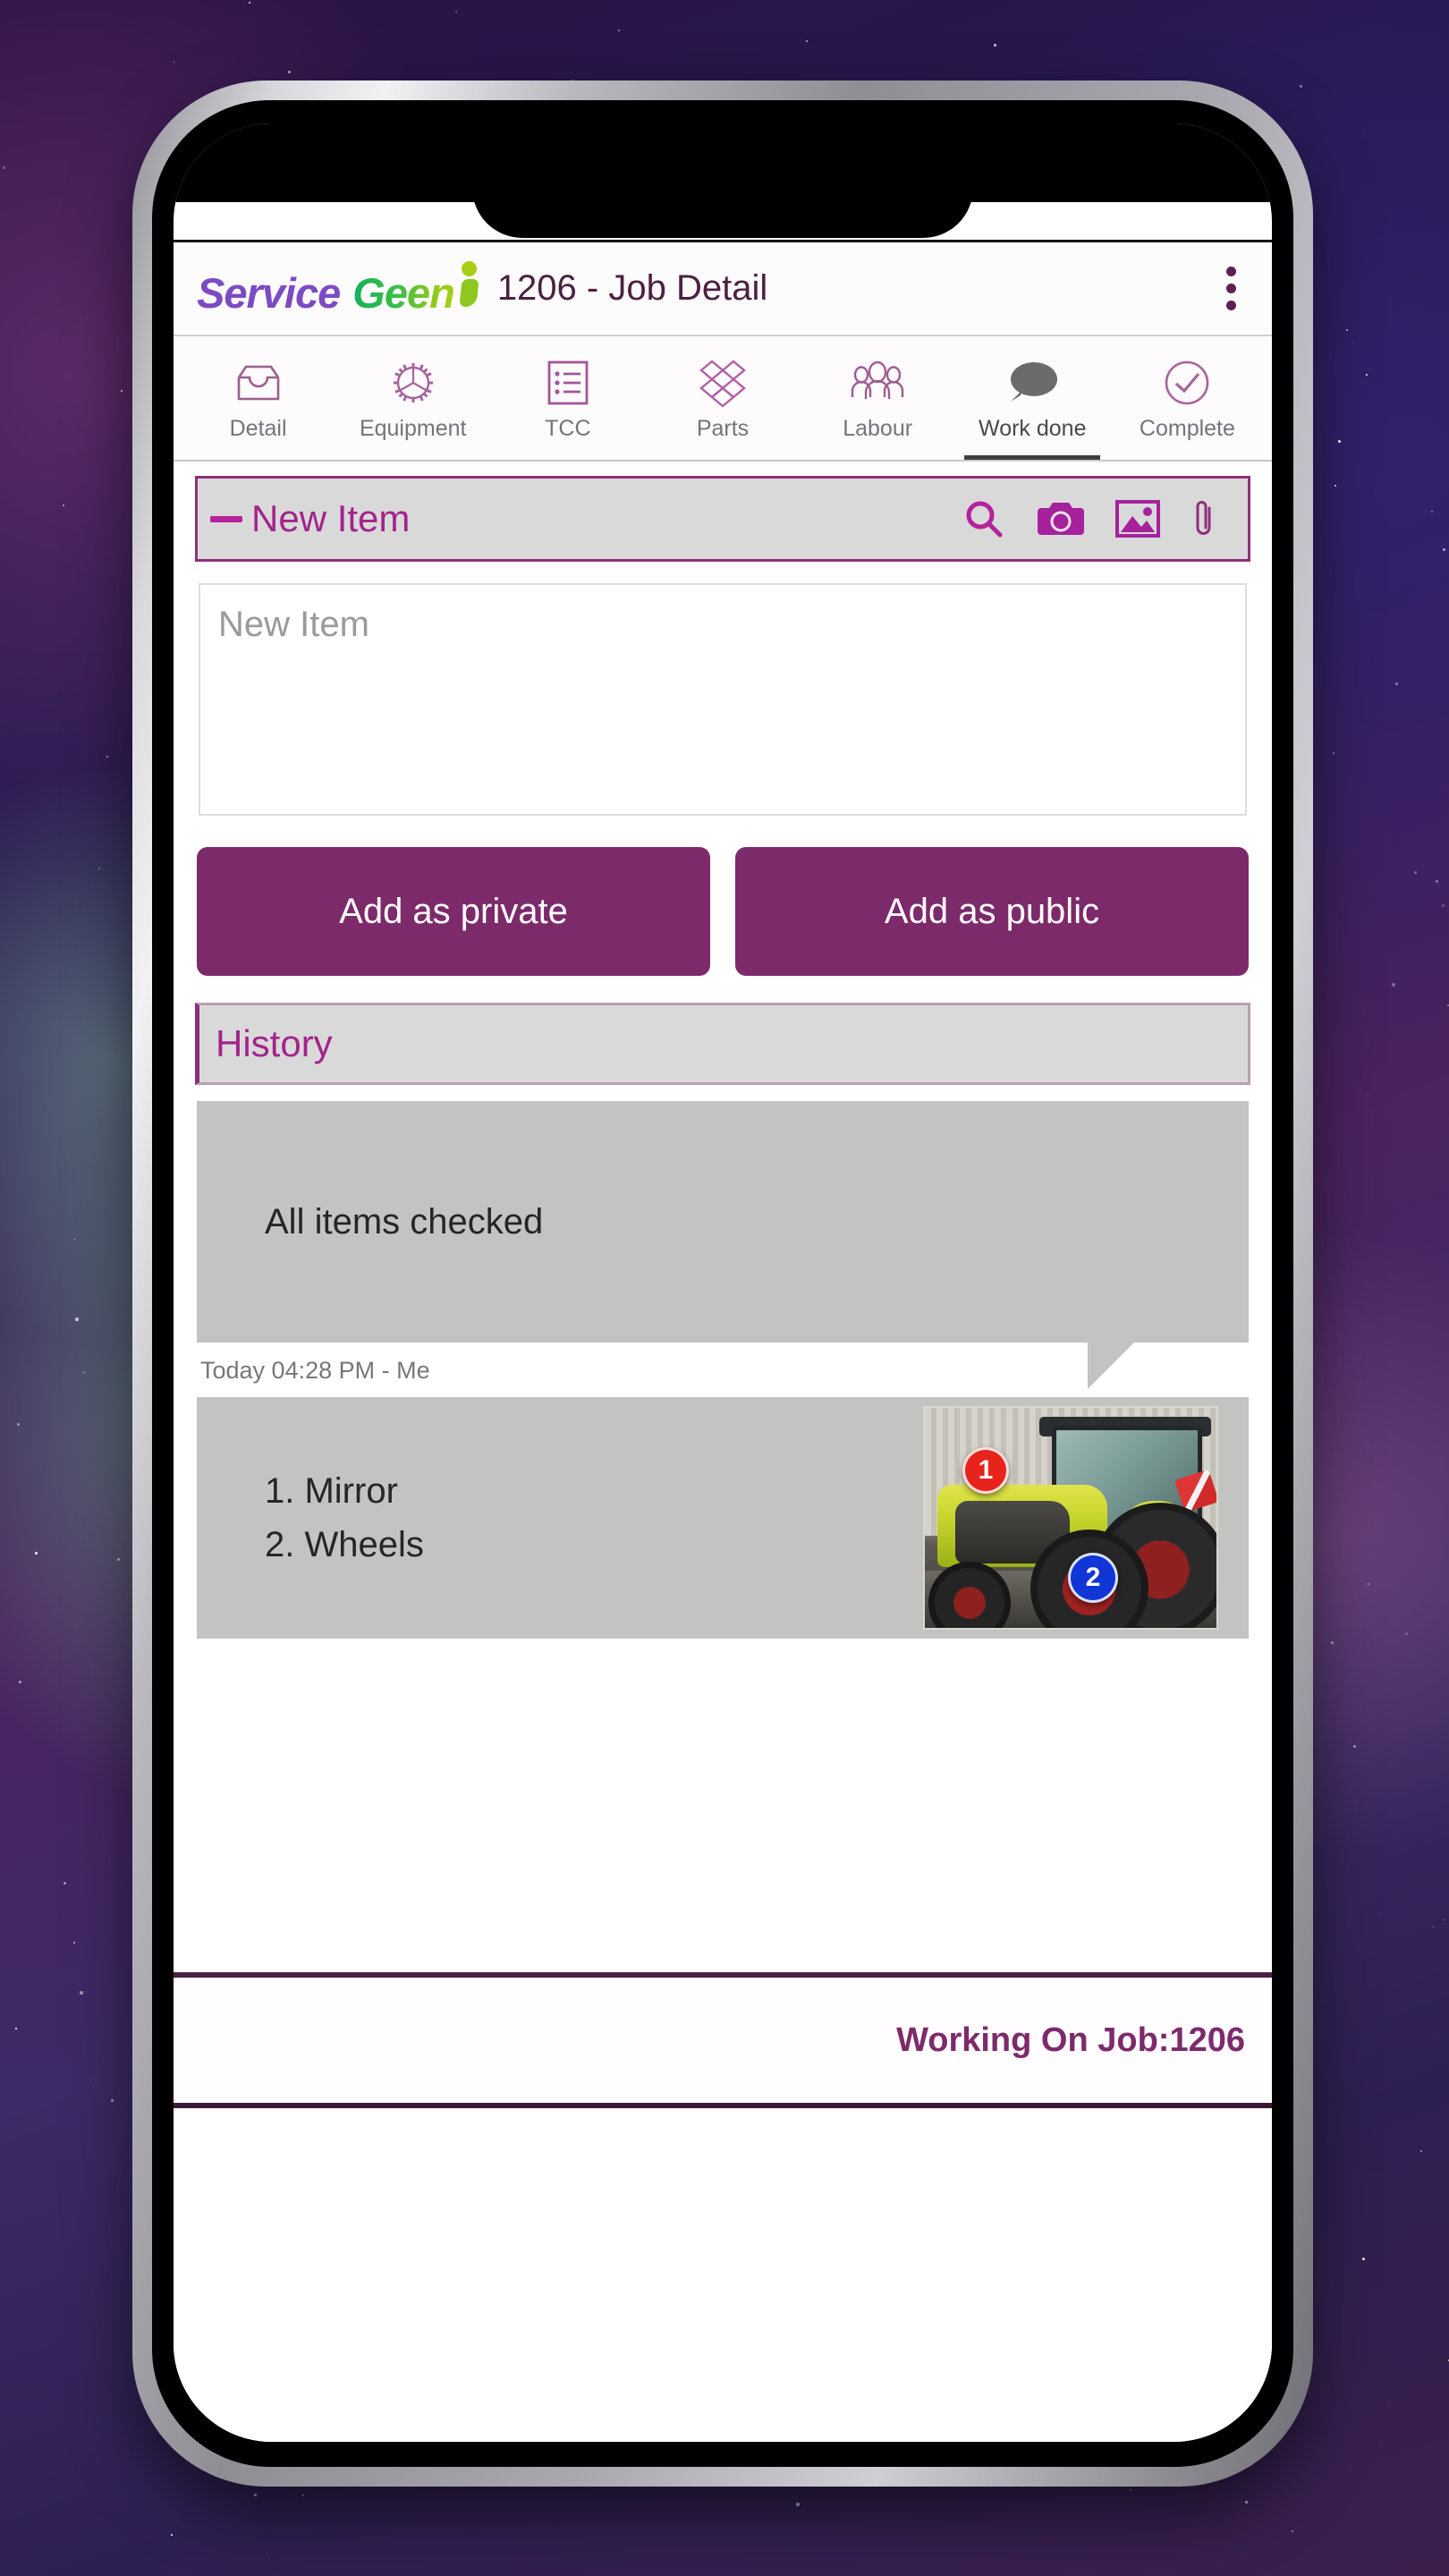  I want to click on checklist-icon, so click(568, 383).